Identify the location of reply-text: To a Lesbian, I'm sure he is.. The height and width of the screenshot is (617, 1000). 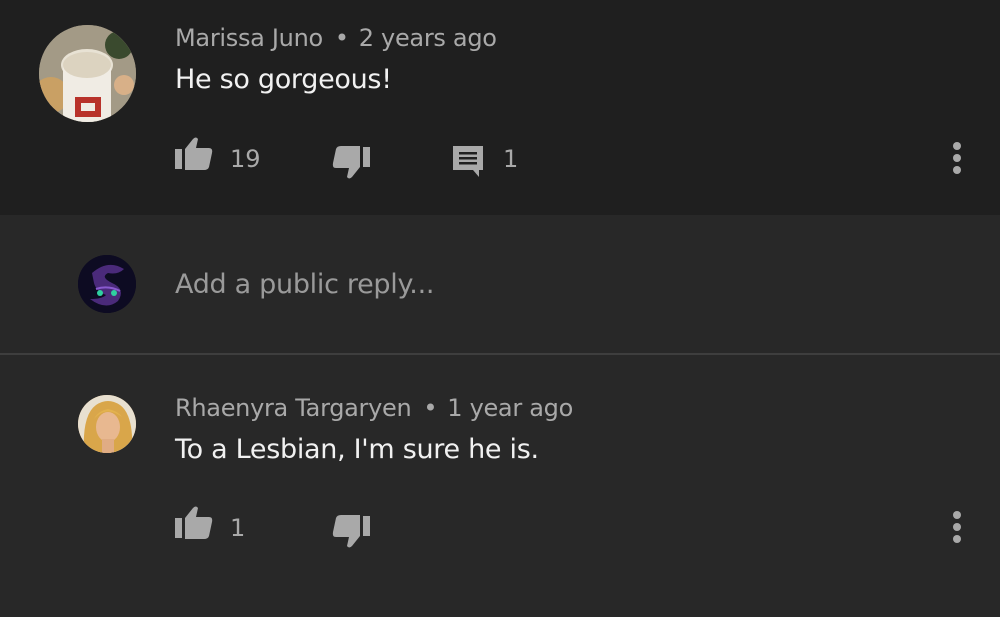
(357, 449).